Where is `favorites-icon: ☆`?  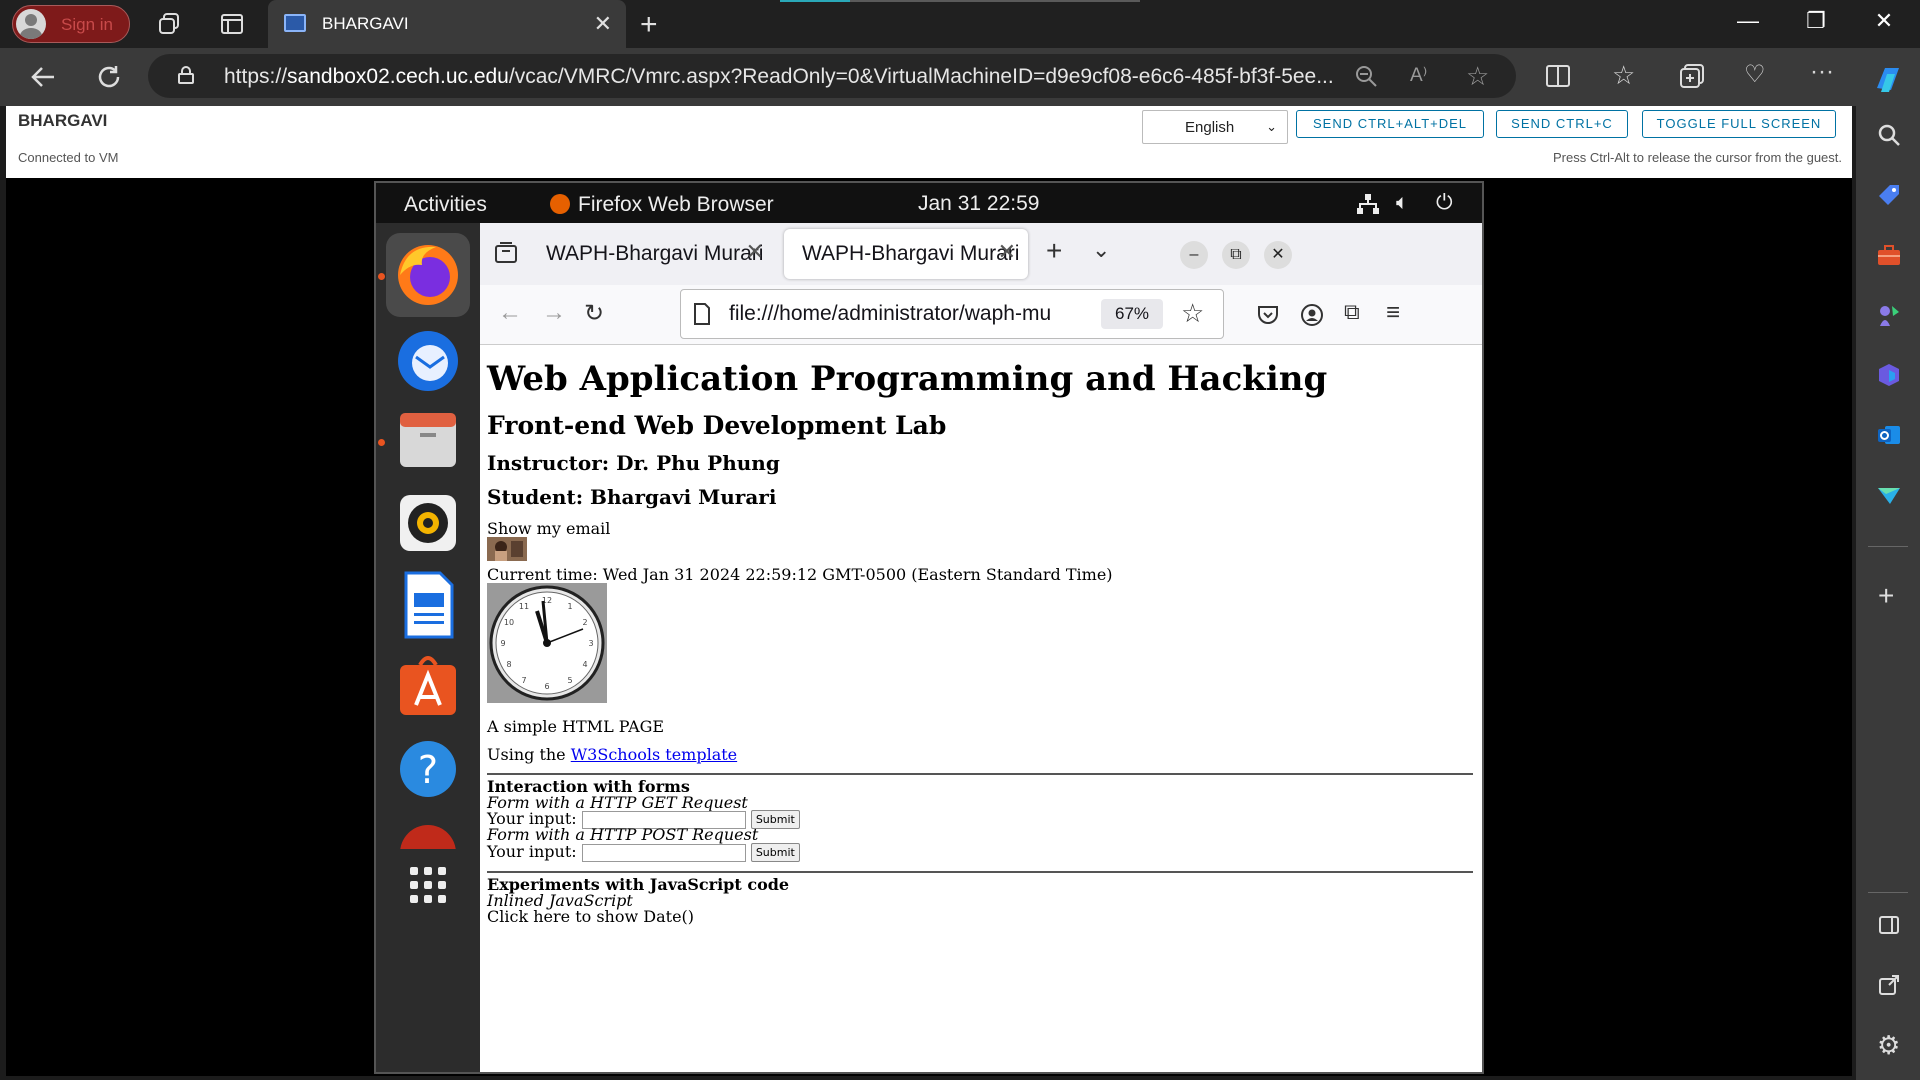 favorites-icon: ☆ is located at coordinates (1623, 75).